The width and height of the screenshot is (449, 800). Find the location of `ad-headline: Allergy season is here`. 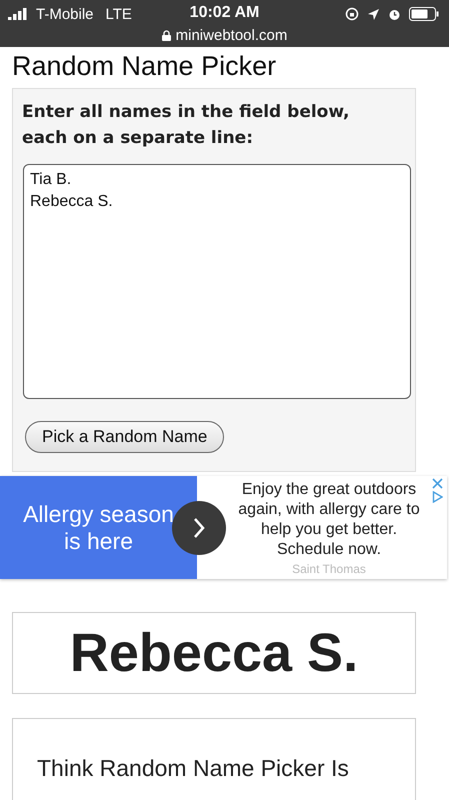

ad-headline: Allergy season is here is located at coordinates (98, 527).